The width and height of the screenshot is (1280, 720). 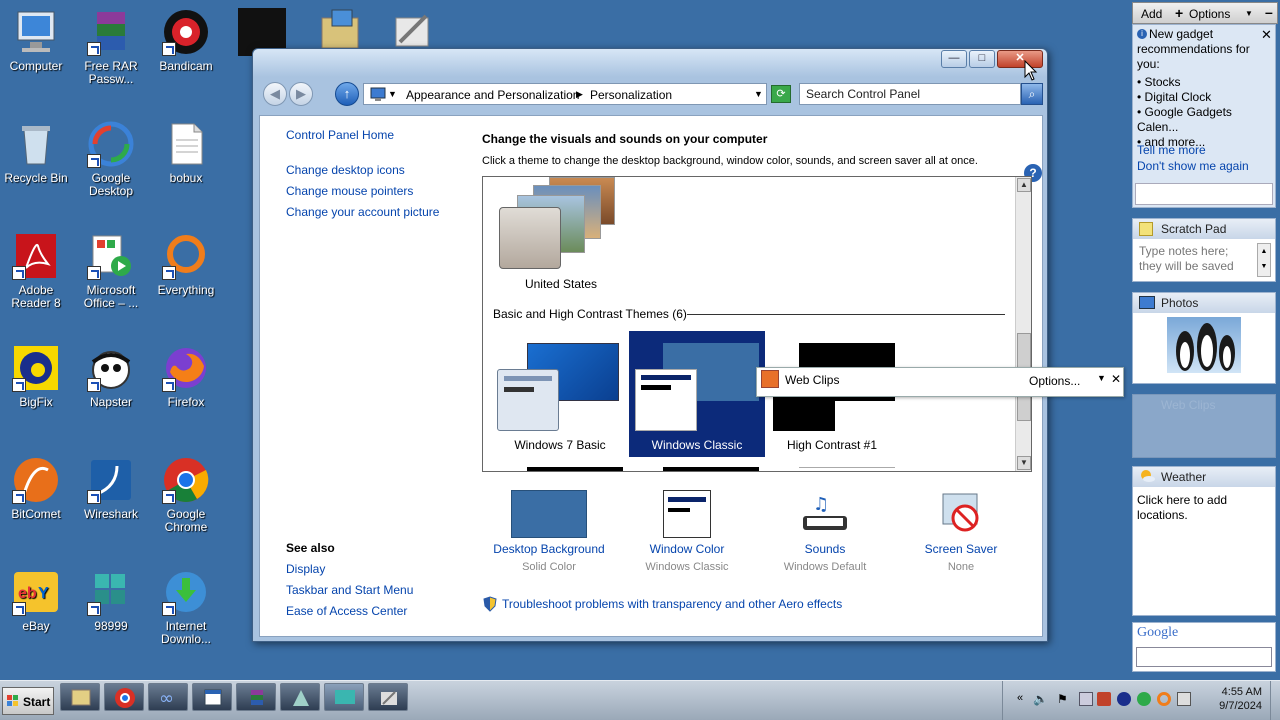 I want to click on flag-icon: ⚑, so click(x=1062, y=699).